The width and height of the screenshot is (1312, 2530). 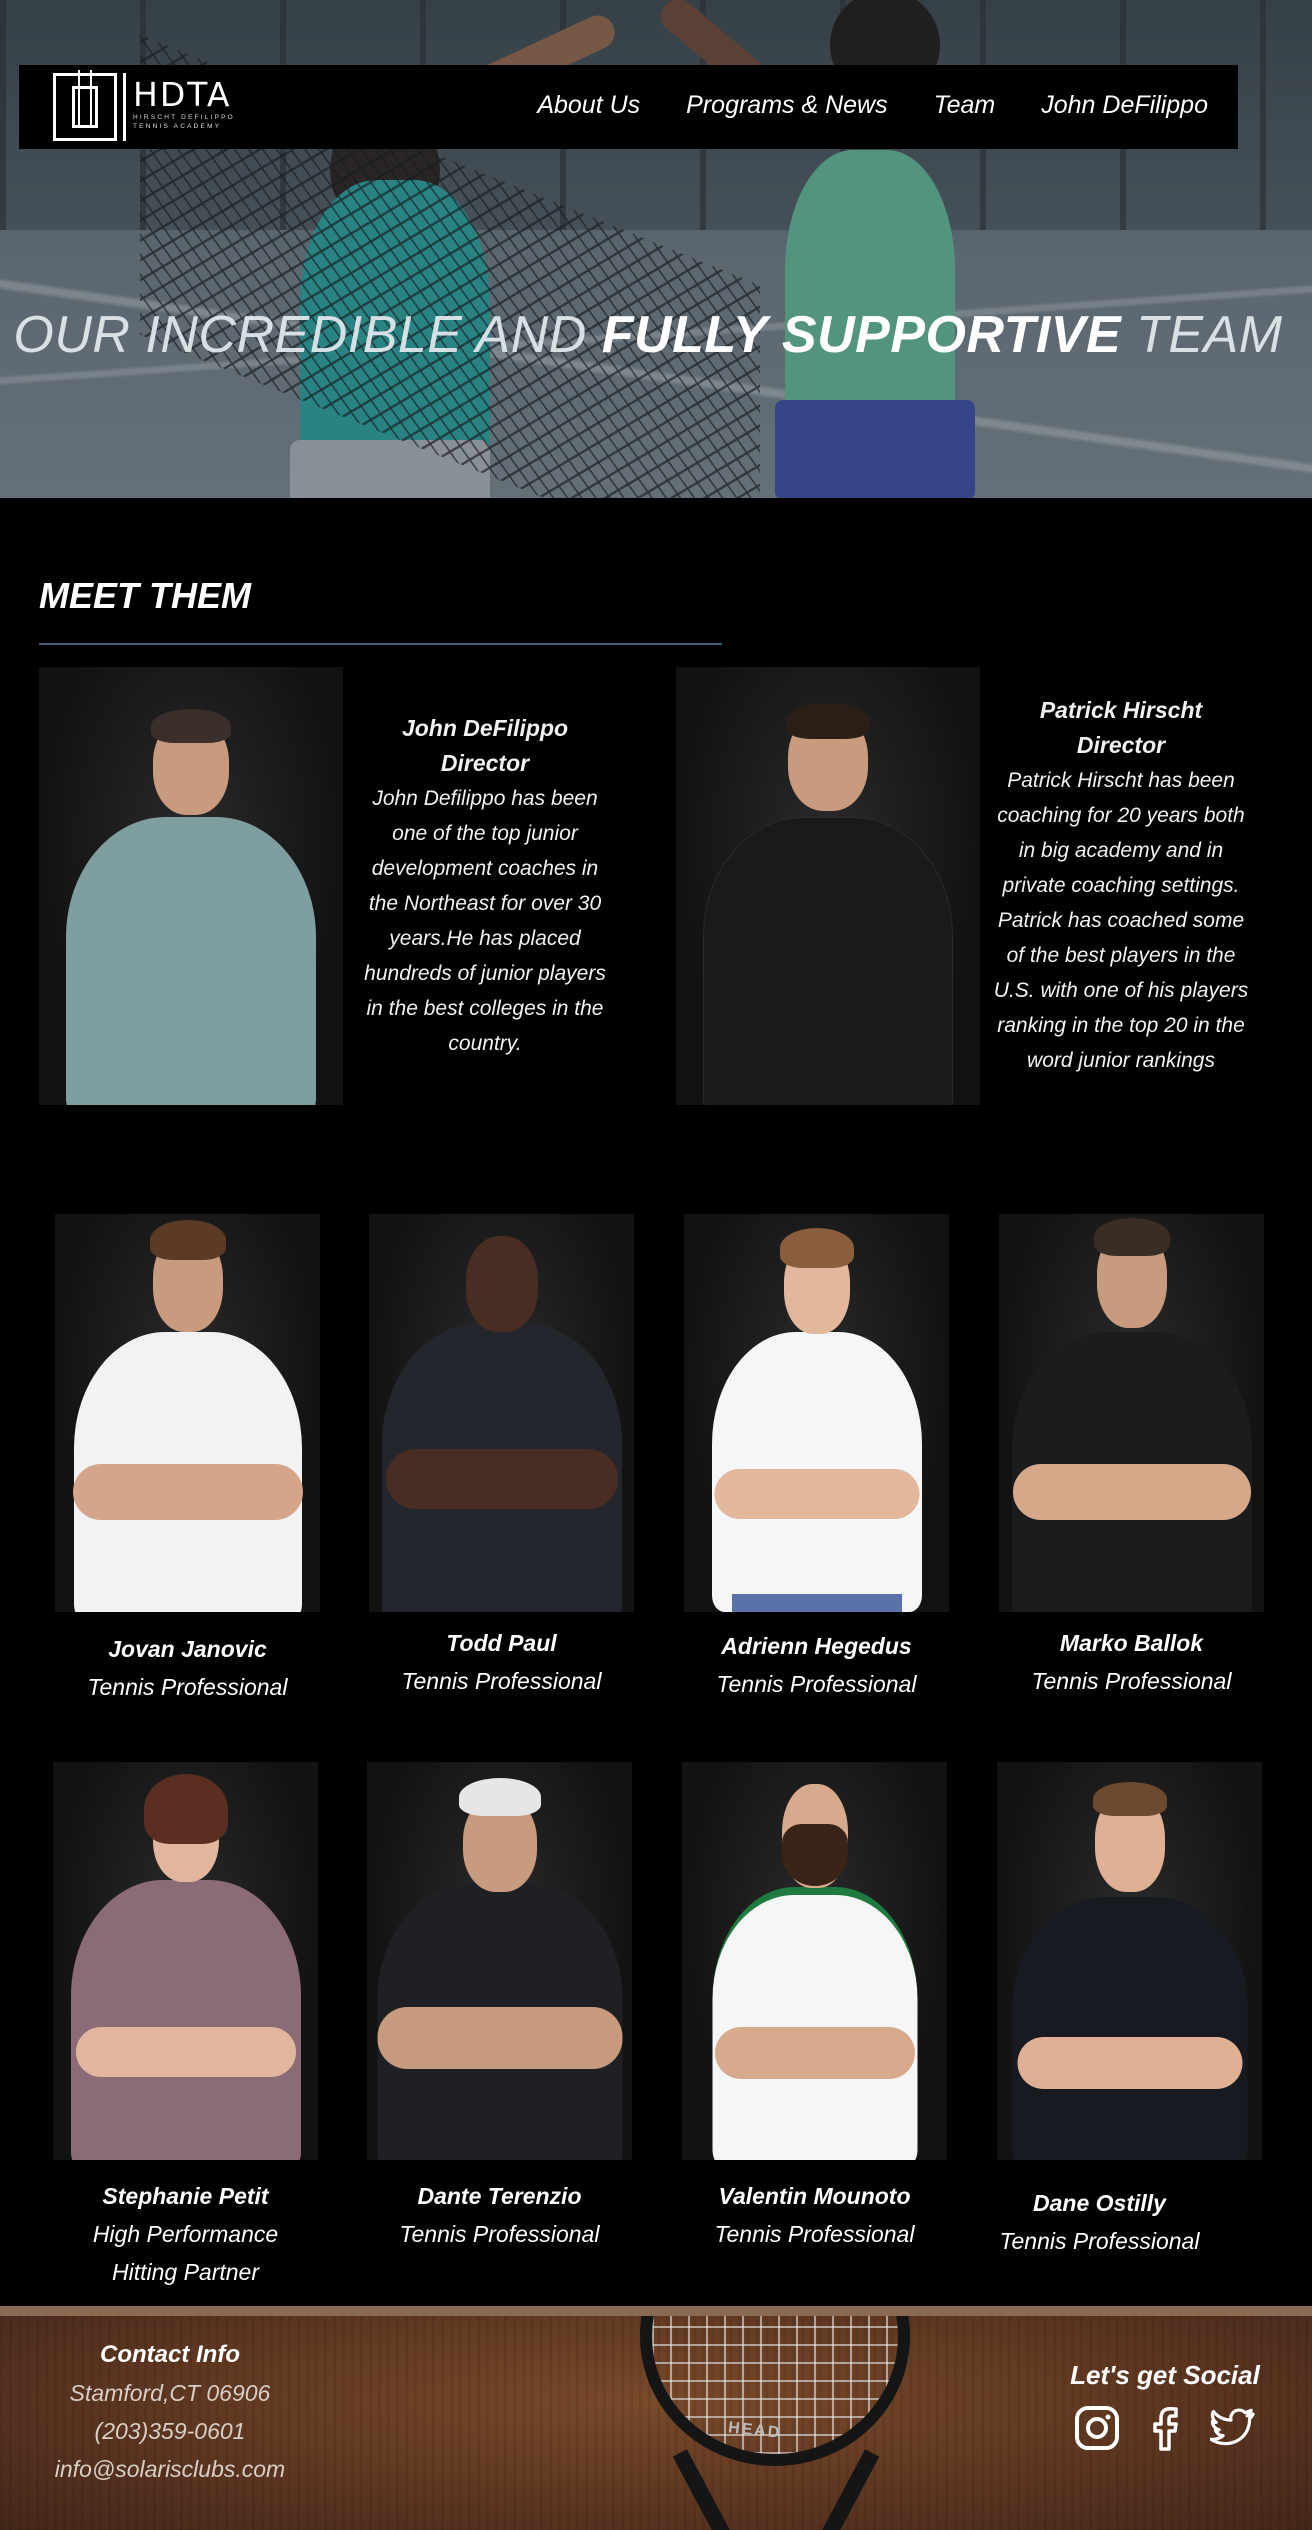 What do you see at coordinates (499, 2215) in the screenshot?
I see `staff-card-dante: Dante Terenzio Tennis Professional` at bounding box center [499, 2215].